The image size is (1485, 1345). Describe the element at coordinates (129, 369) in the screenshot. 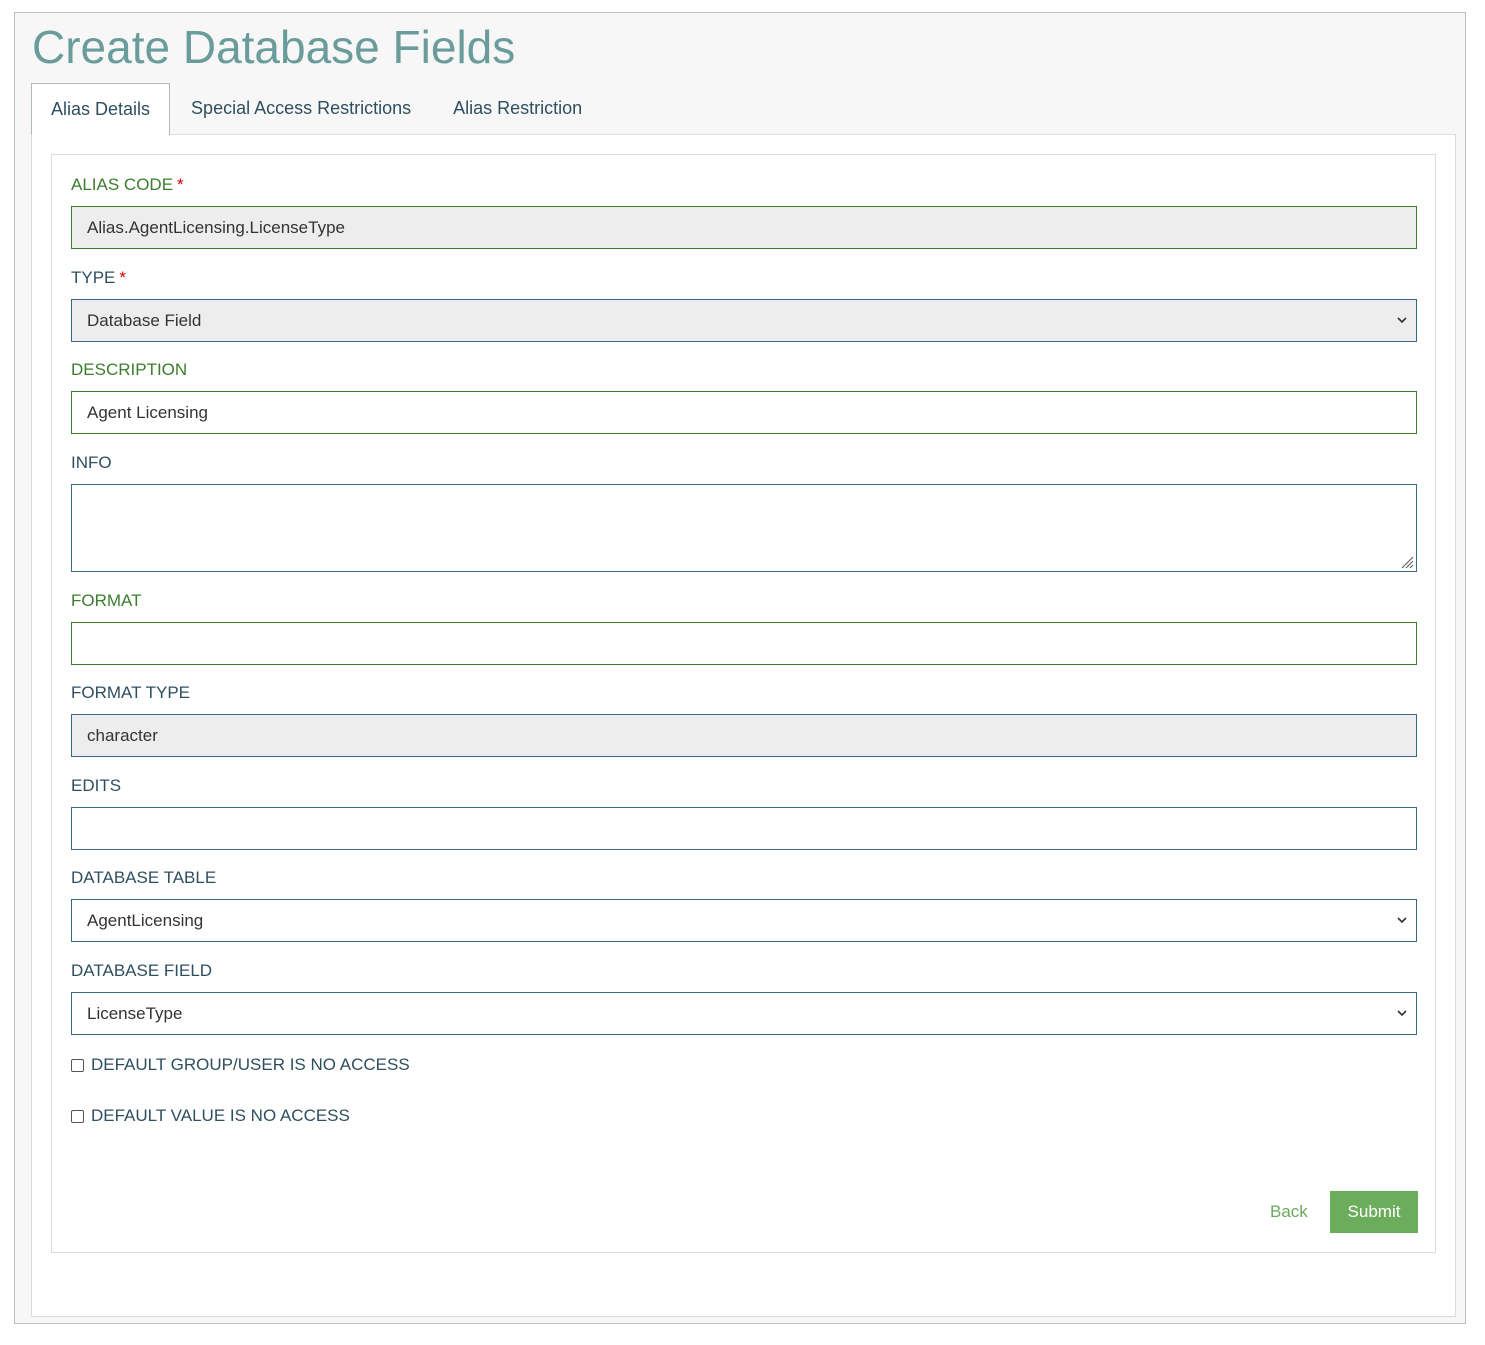

I see `description-label: DESCRIPTION` at that location.